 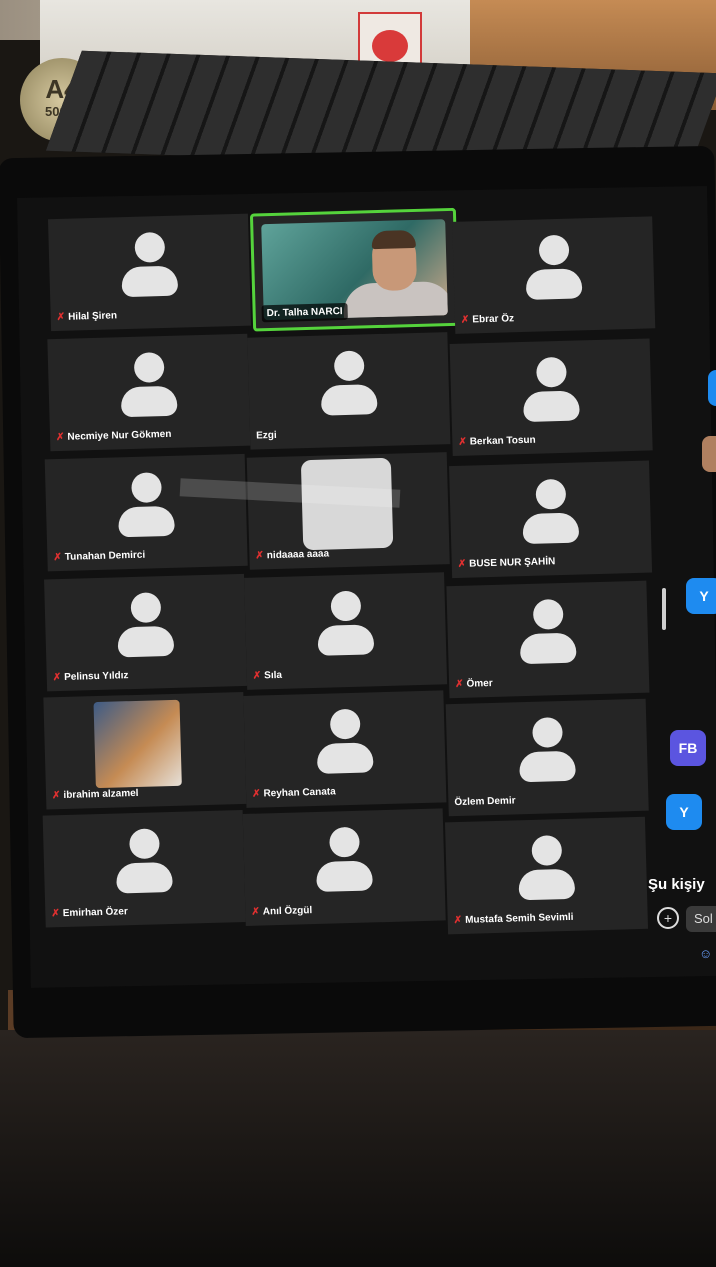 What do you see at coordinates (293, 793) in the screenshot?
I see `participant-name: ✗ Reyhan Canata` at bounding box center [293, 793].